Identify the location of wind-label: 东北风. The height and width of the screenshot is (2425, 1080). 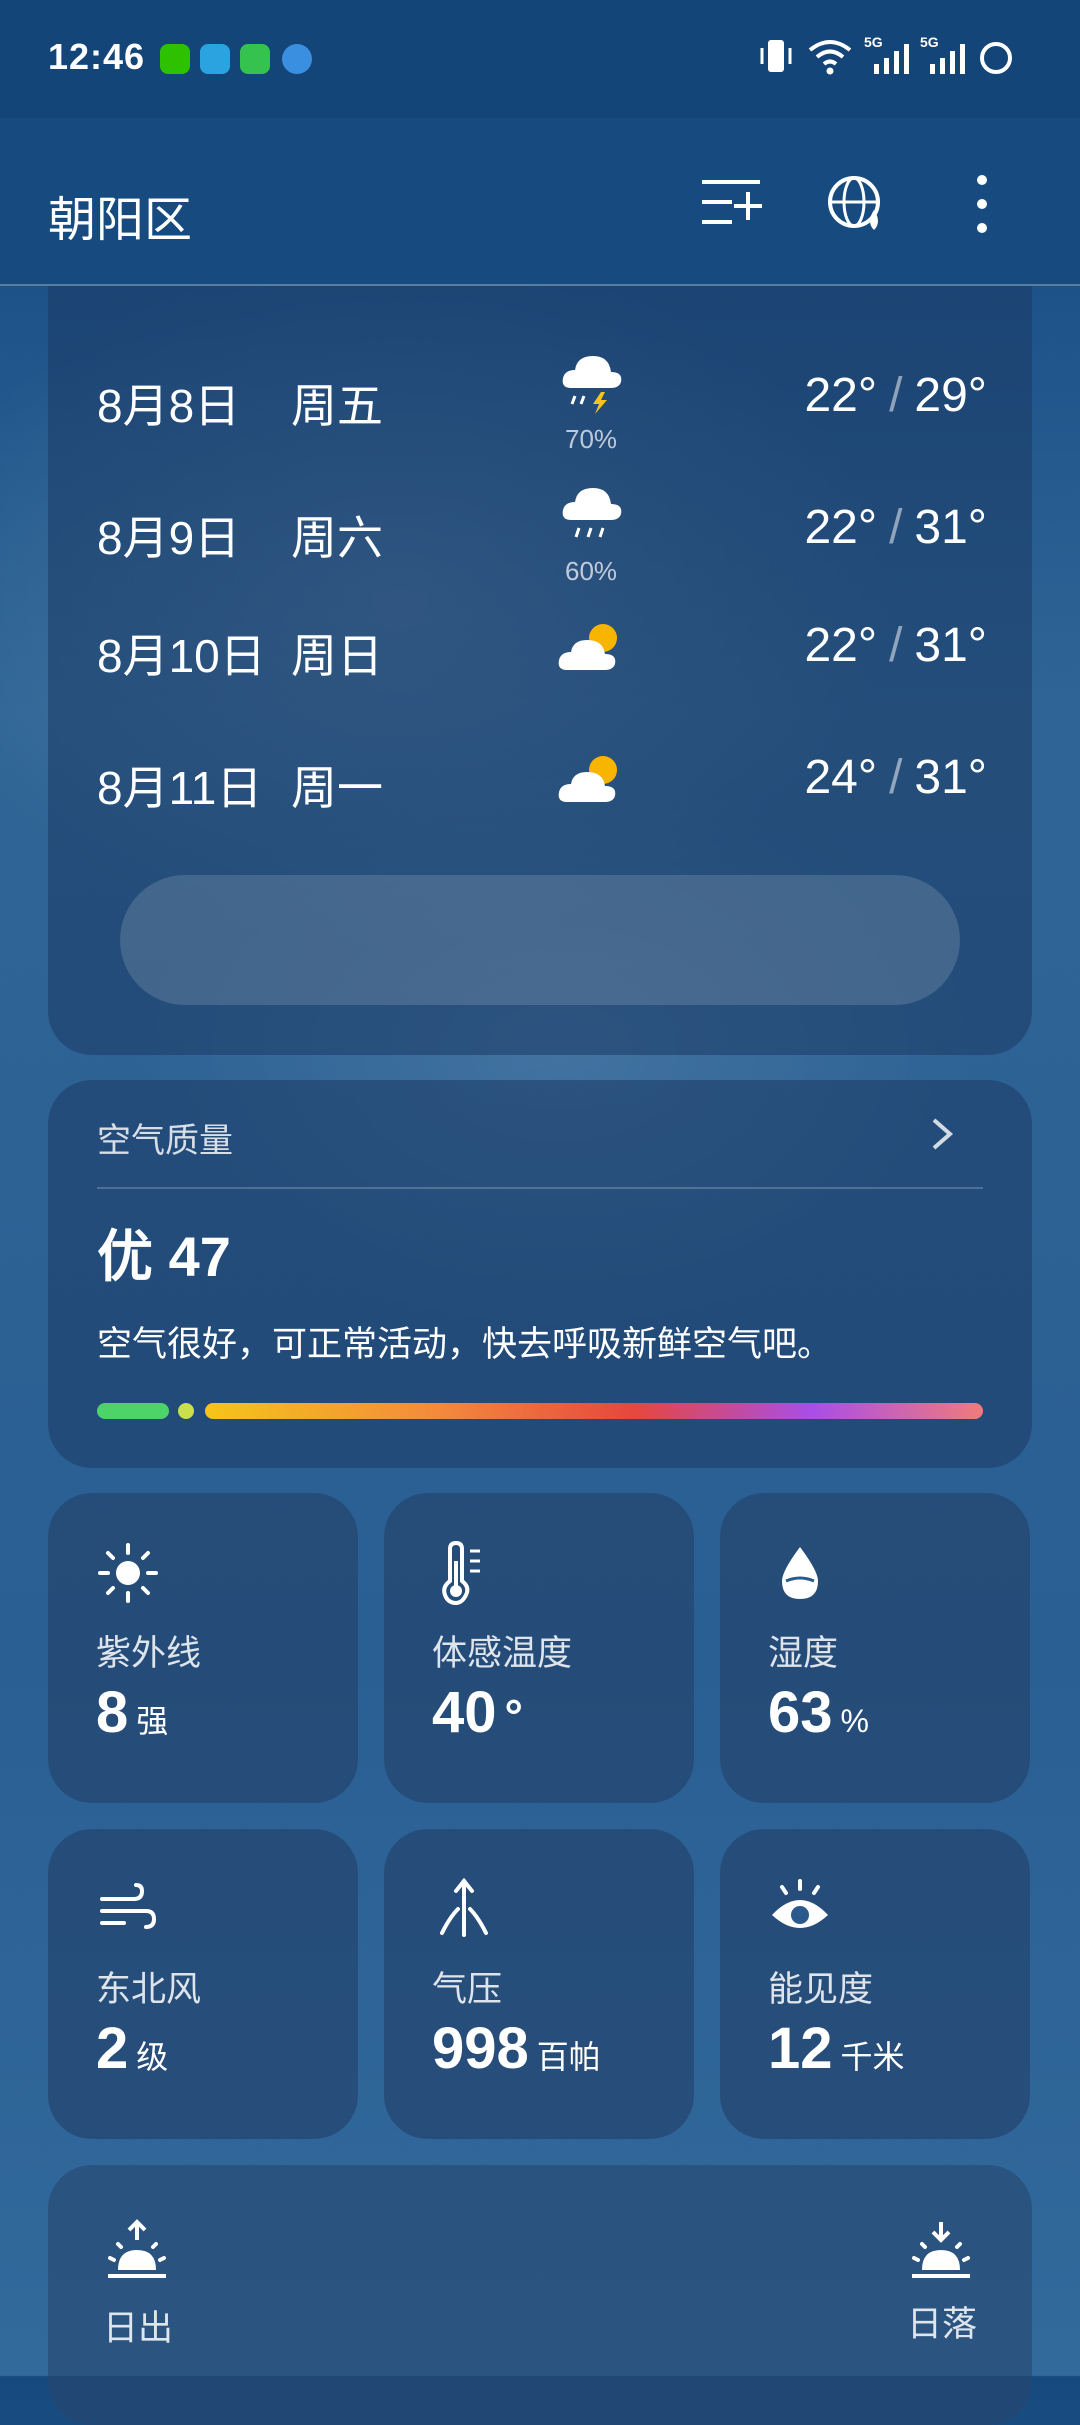
(149, 1989).